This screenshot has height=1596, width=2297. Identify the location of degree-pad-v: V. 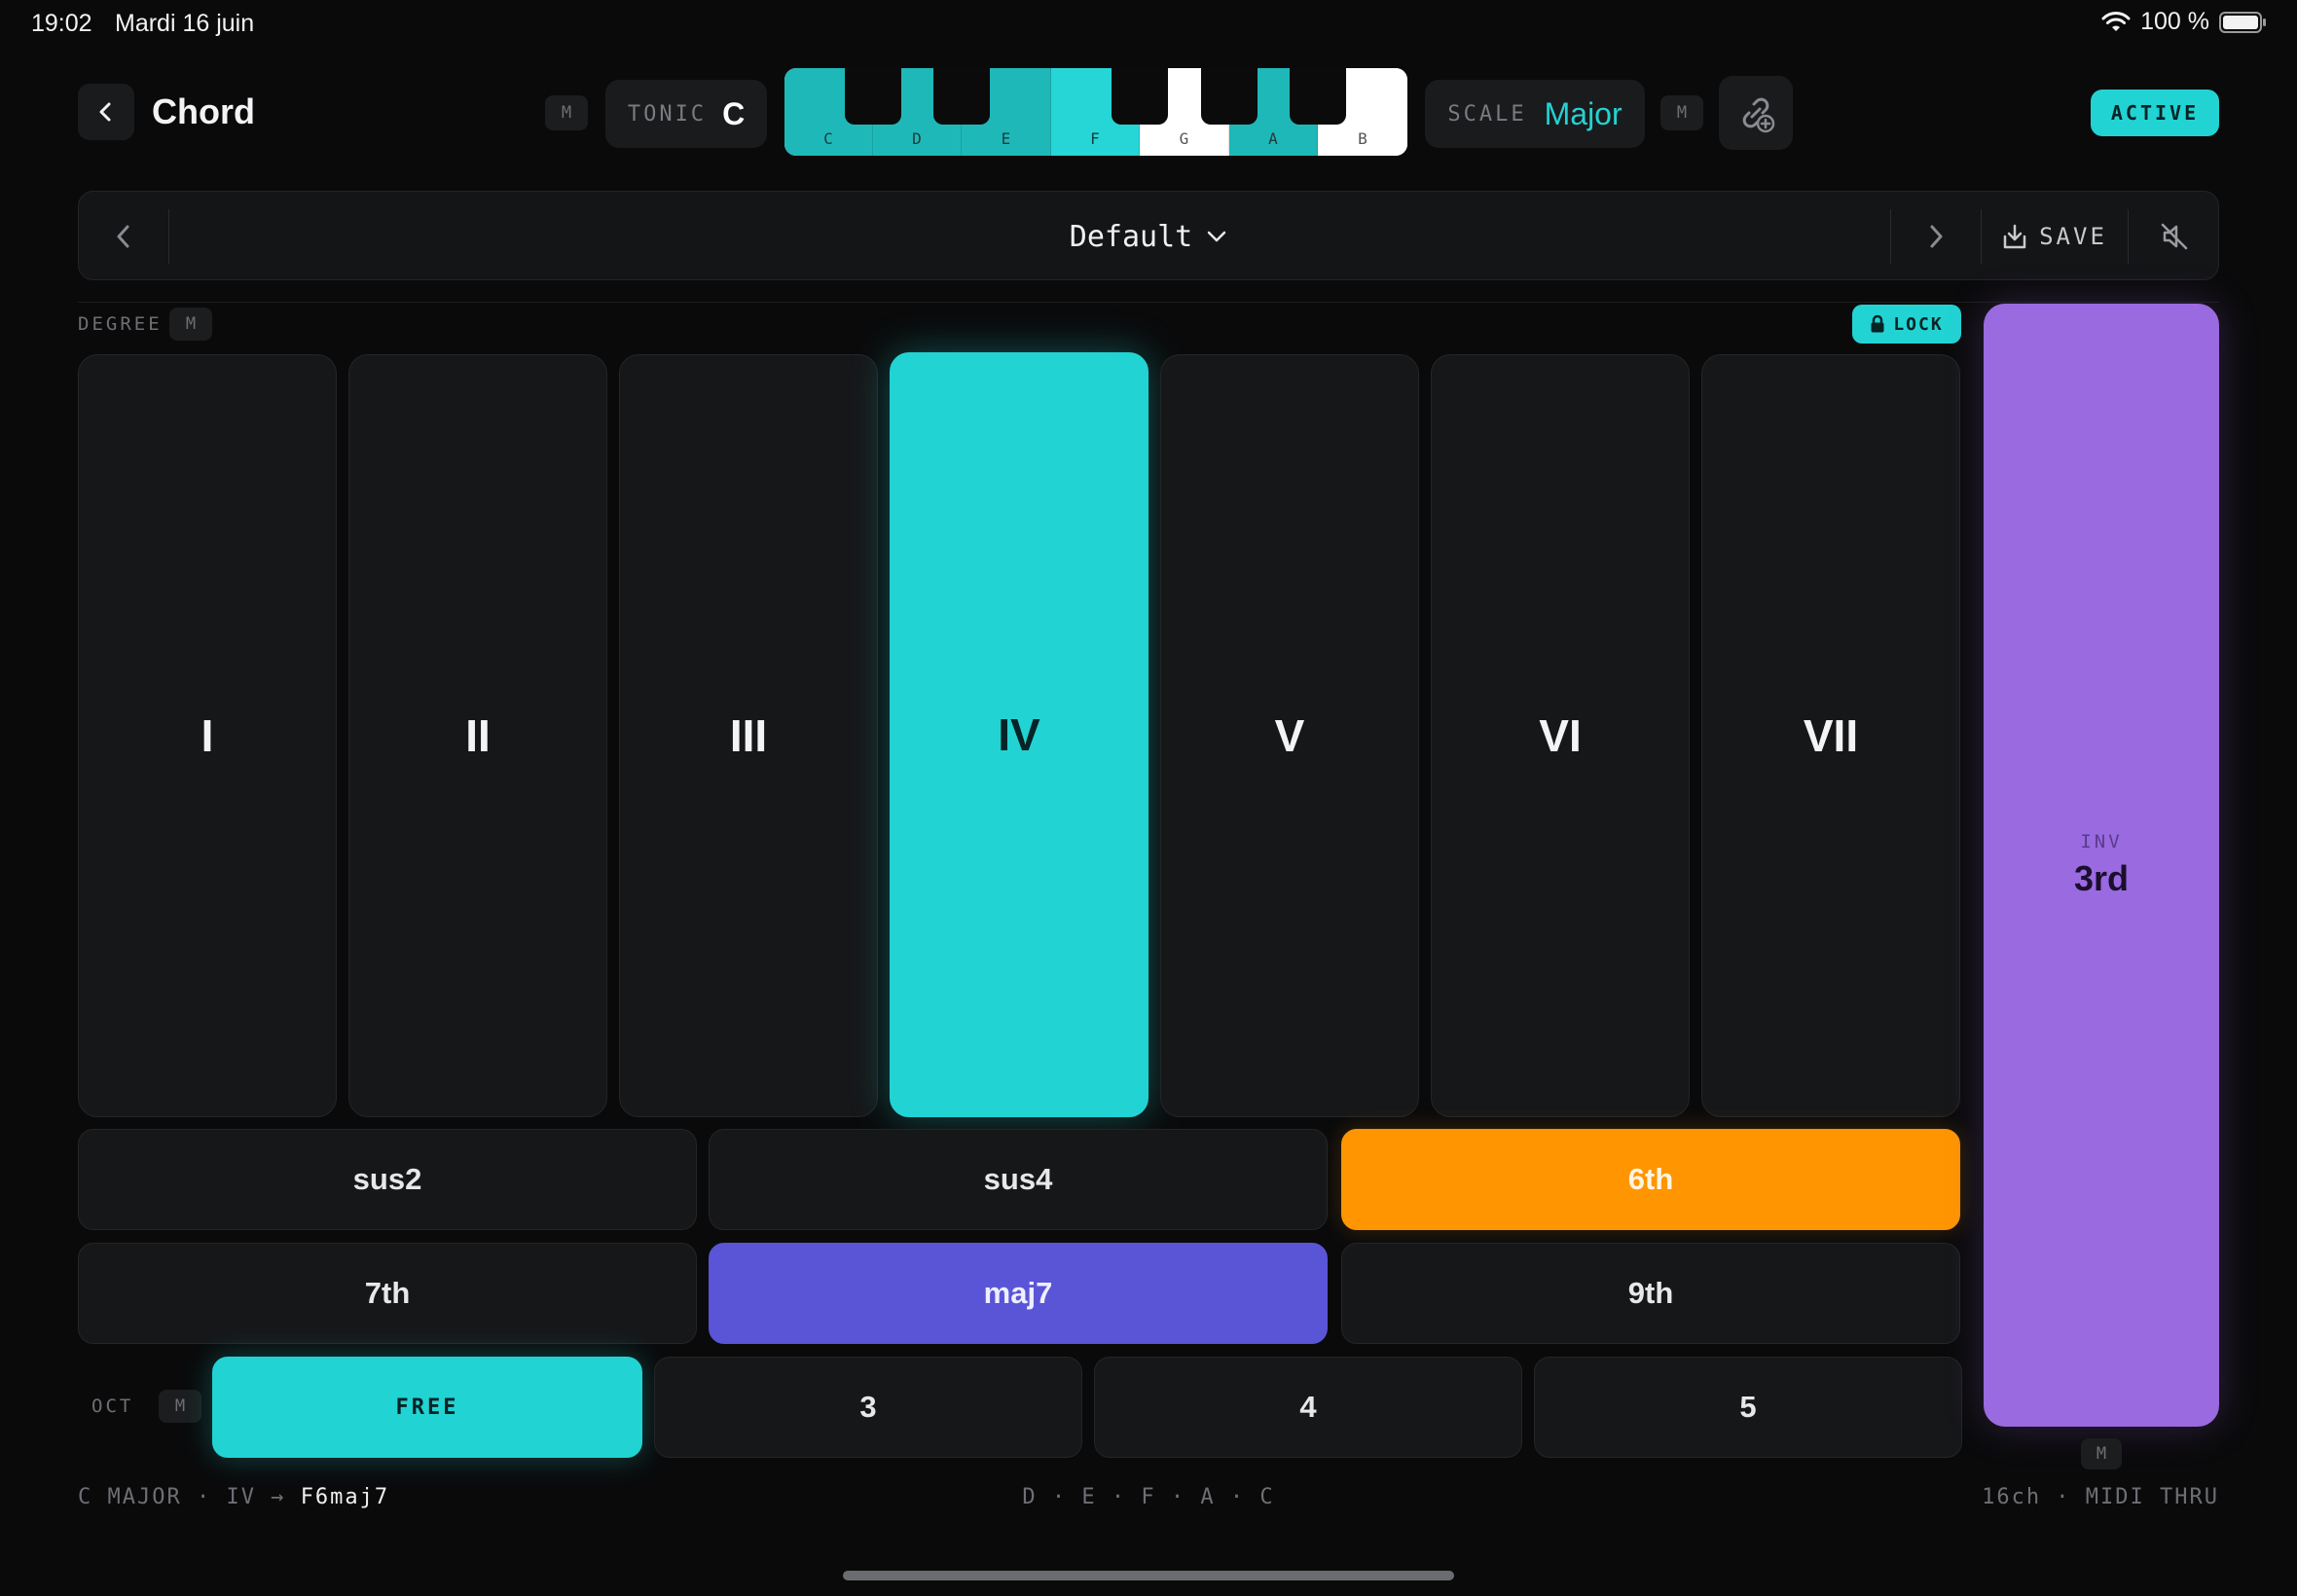
(1289, 735).